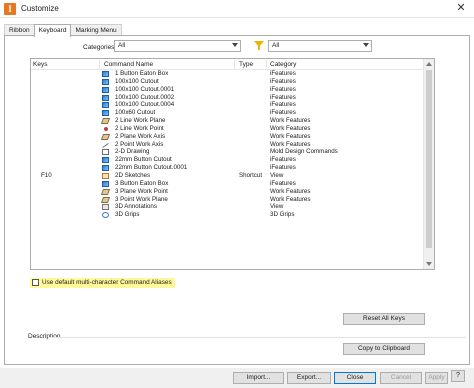 The width and height of the screenshot is (474, 388). Describe the element at coordinates (139, 144) in the screenshot. I see `row-command-name: 2 Point Work Axis` at that location.